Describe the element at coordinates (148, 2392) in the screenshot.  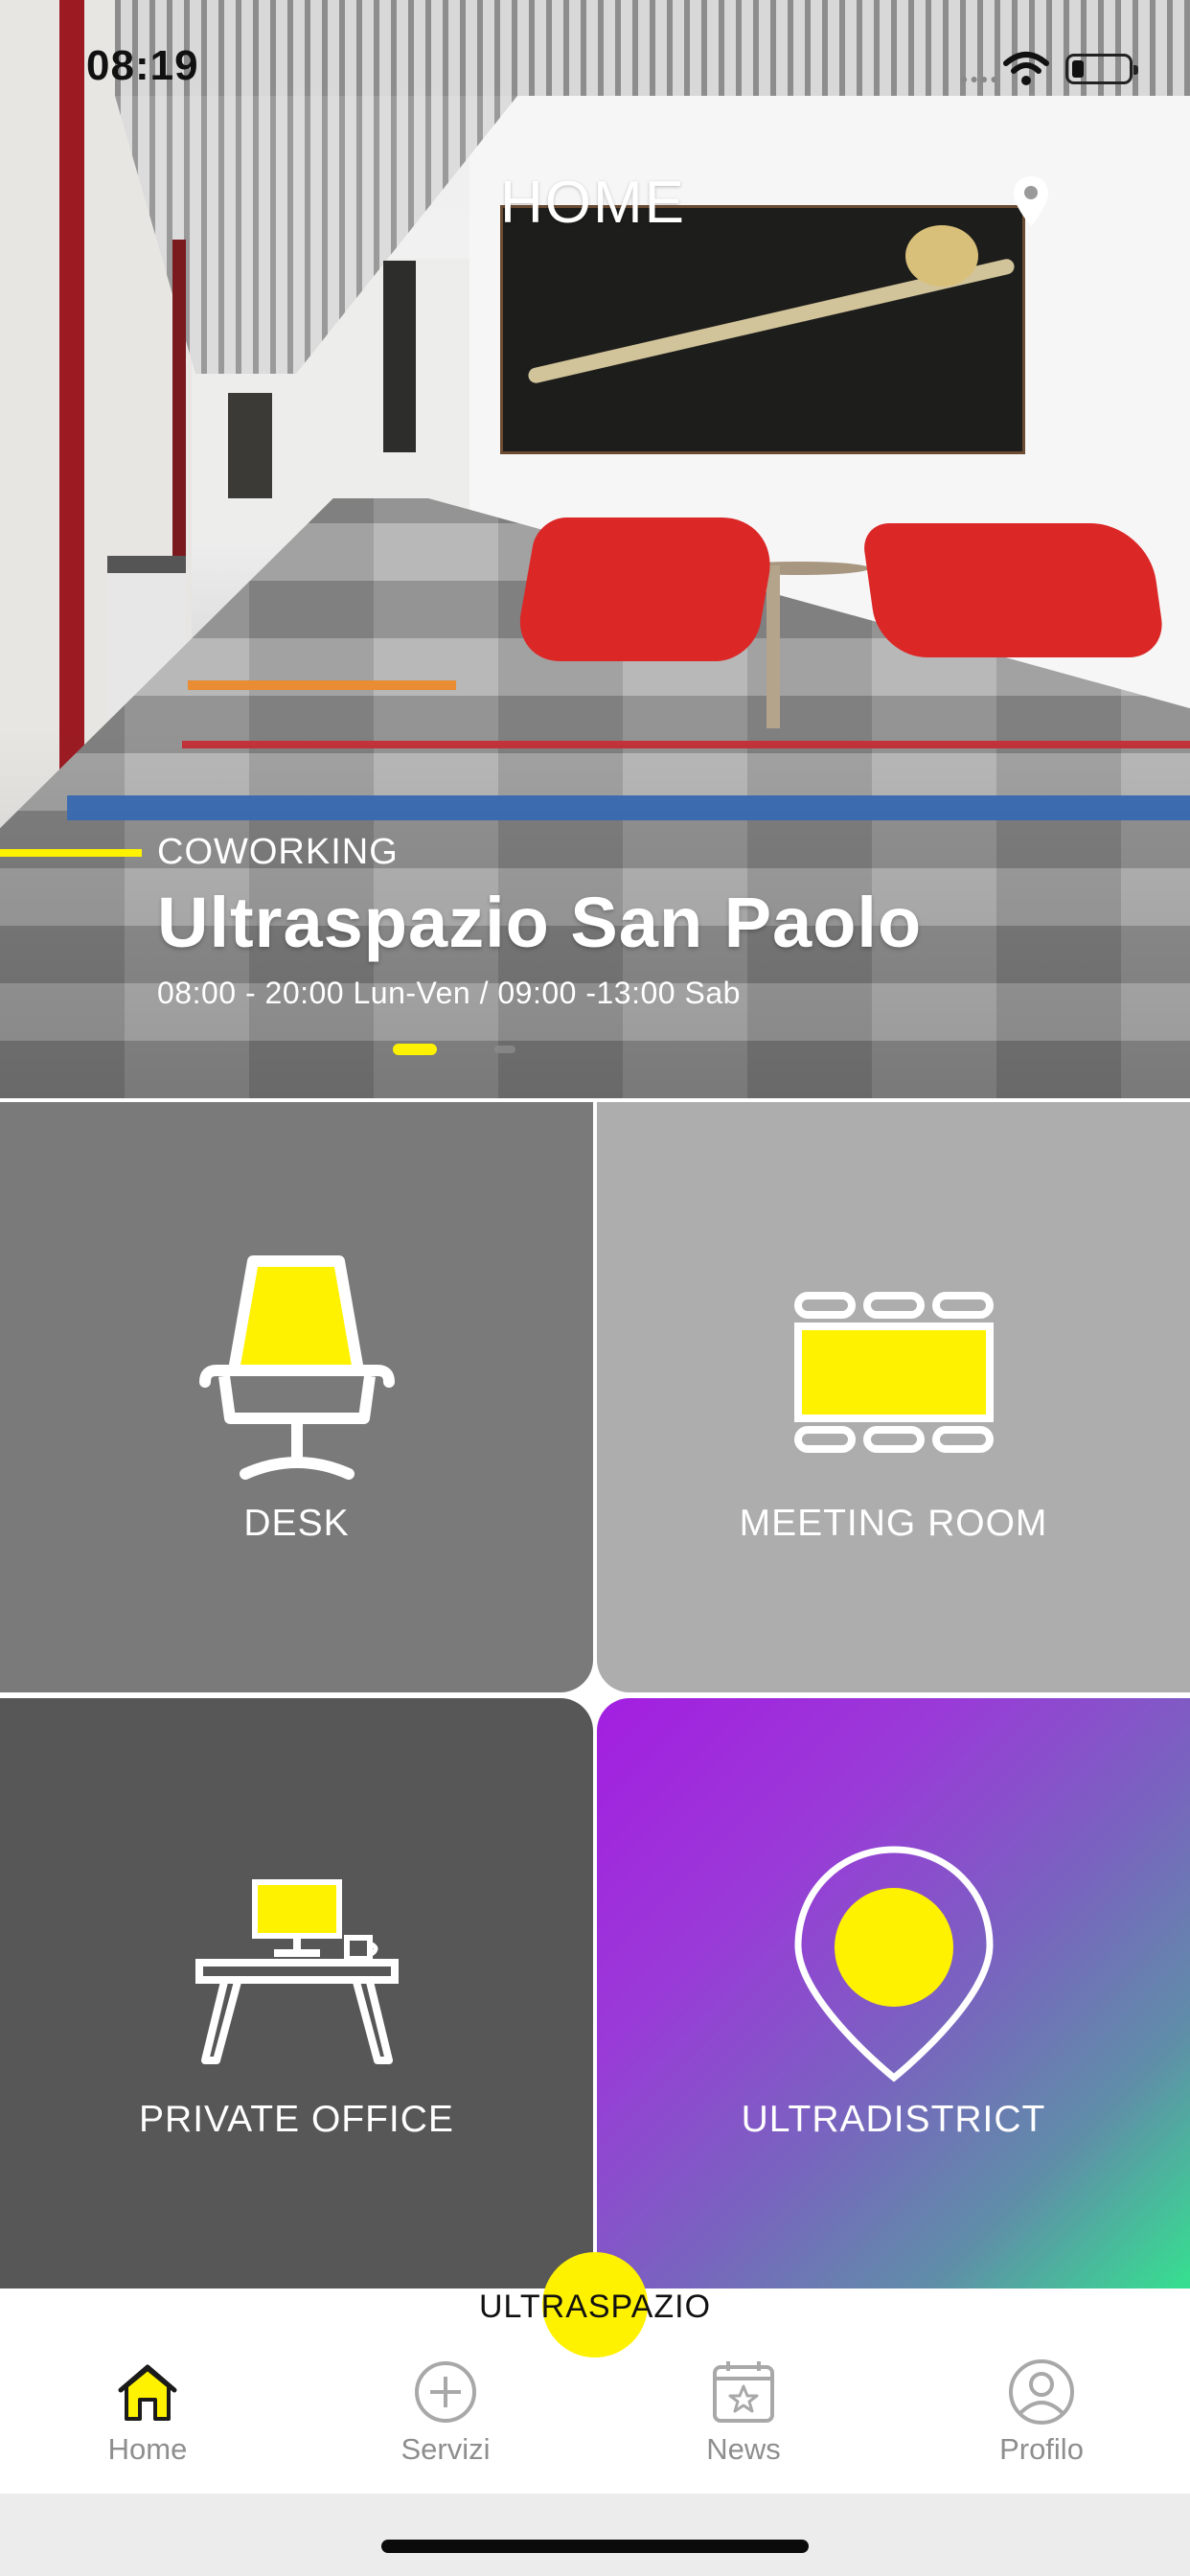
I see `home-icon` at that location.